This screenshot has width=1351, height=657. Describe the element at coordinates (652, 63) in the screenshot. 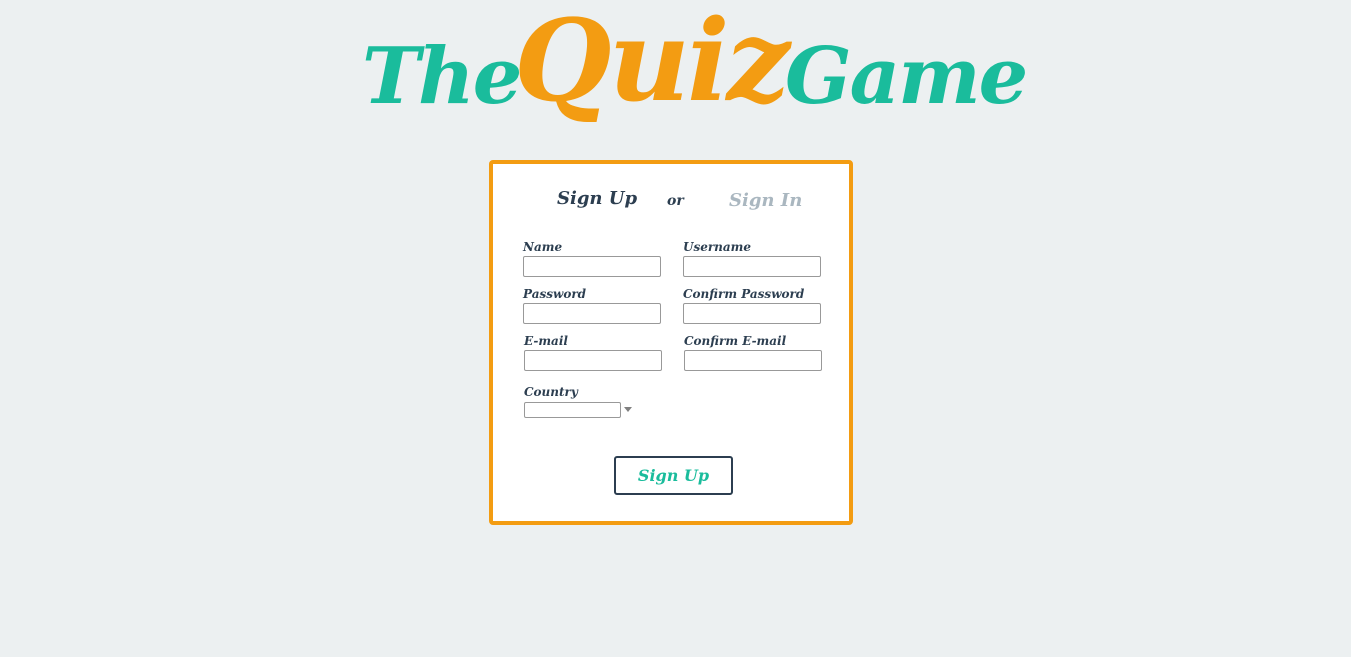

I see `logo-word-quiz: Quiz` at that location.